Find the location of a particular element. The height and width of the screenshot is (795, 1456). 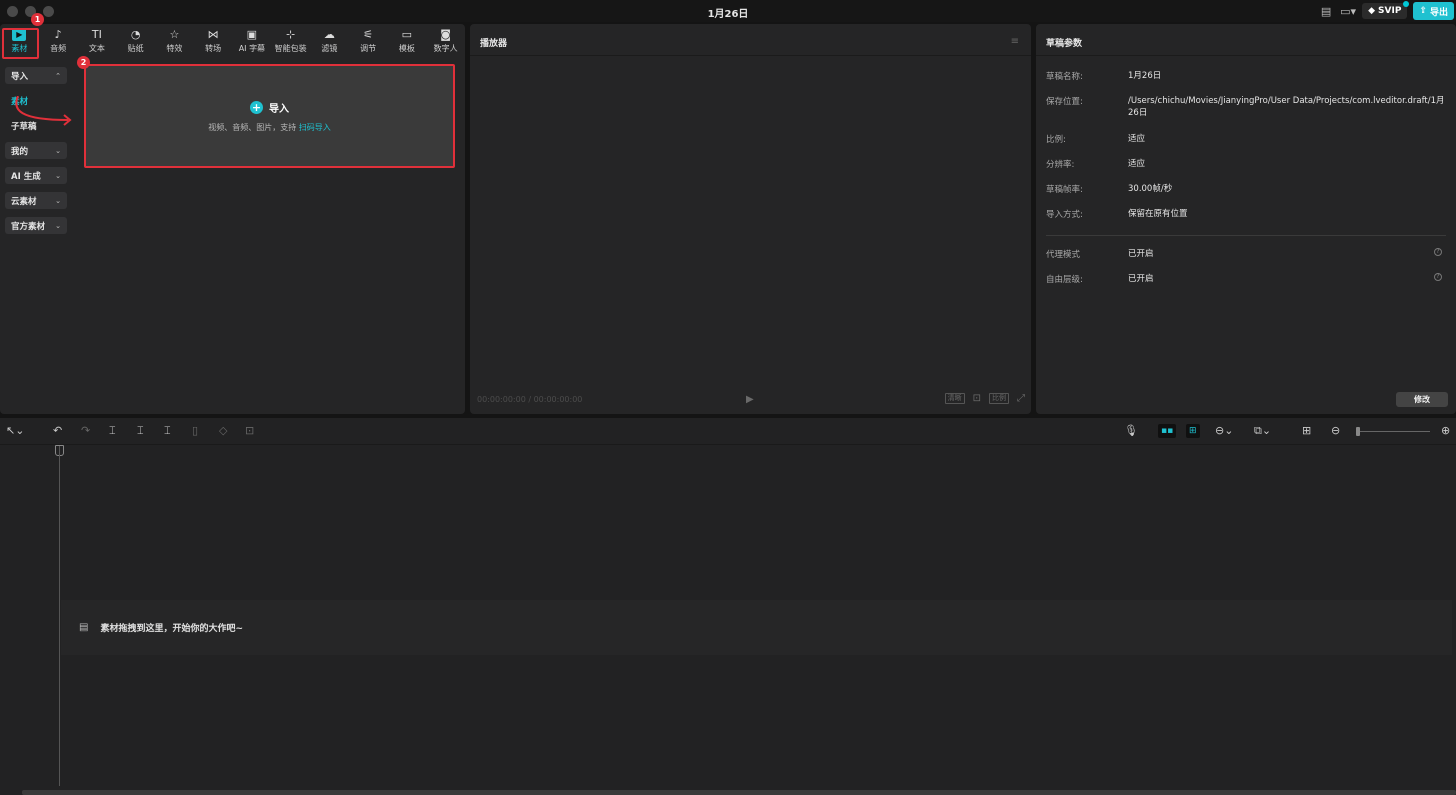

timeline-toolbar: ↖⌄ ↶ ↷ ⌶ ⌶ ⌶ ▯ ◇ ⊡ 🎙 ▪▪ ⊞ ⊖⌄ ⧉⌄ ⊞ ⊖ ⊕ is located at coordinates (728, 431).